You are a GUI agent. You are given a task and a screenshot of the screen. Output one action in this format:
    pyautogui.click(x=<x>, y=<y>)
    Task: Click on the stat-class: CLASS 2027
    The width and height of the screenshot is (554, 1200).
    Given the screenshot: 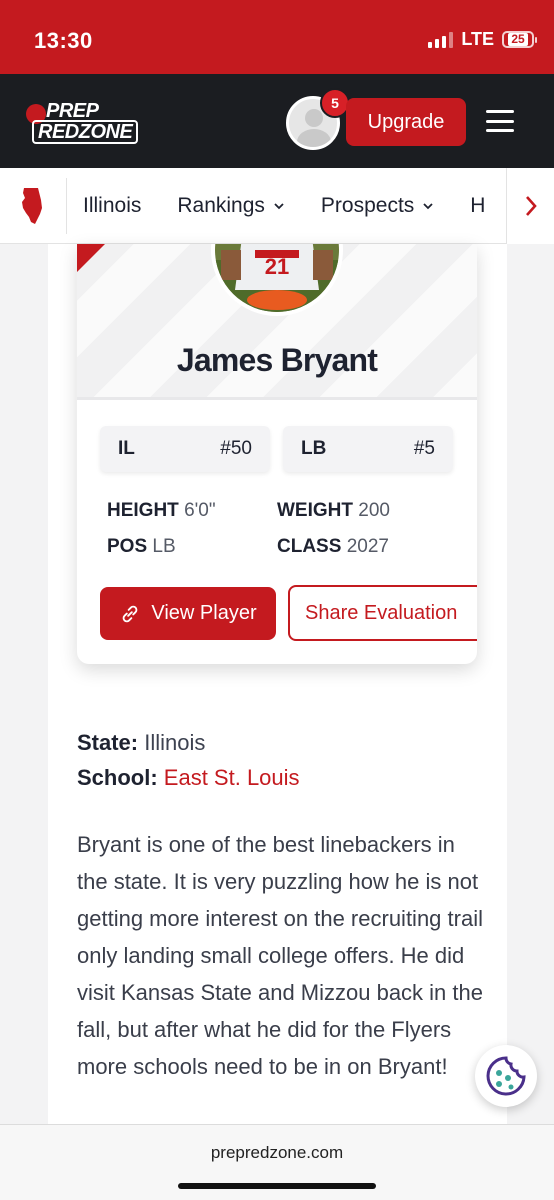 What is the action you would take?
    pyautogui.click(x=333, y=546)
    